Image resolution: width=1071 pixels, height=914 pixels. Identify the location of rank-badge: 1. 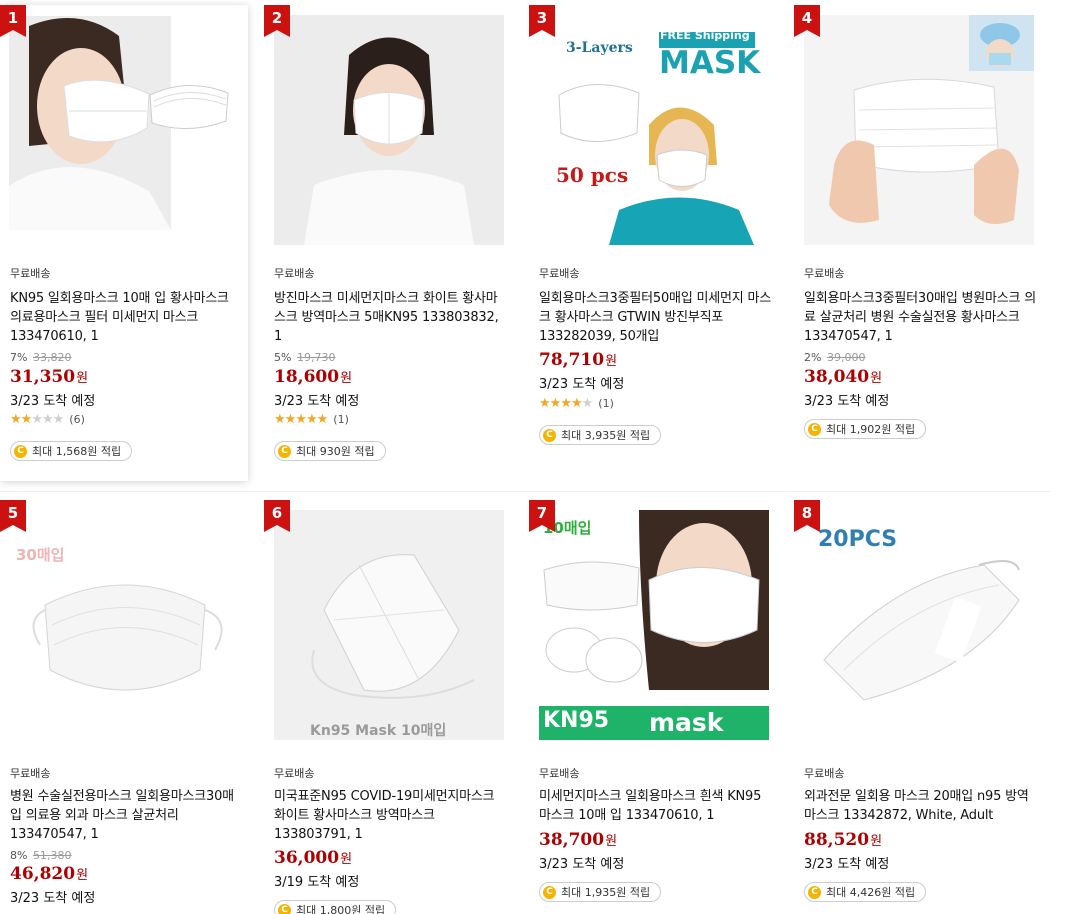
(13, 21).